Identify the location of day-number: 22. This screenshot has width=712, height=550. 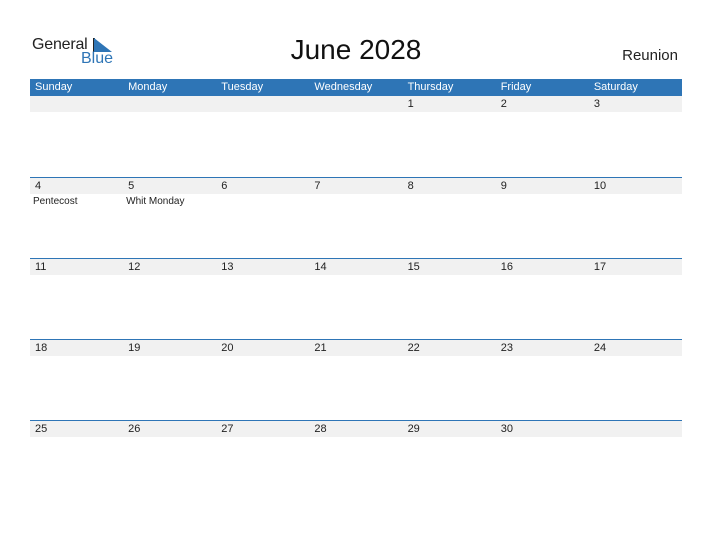
(413, 348).